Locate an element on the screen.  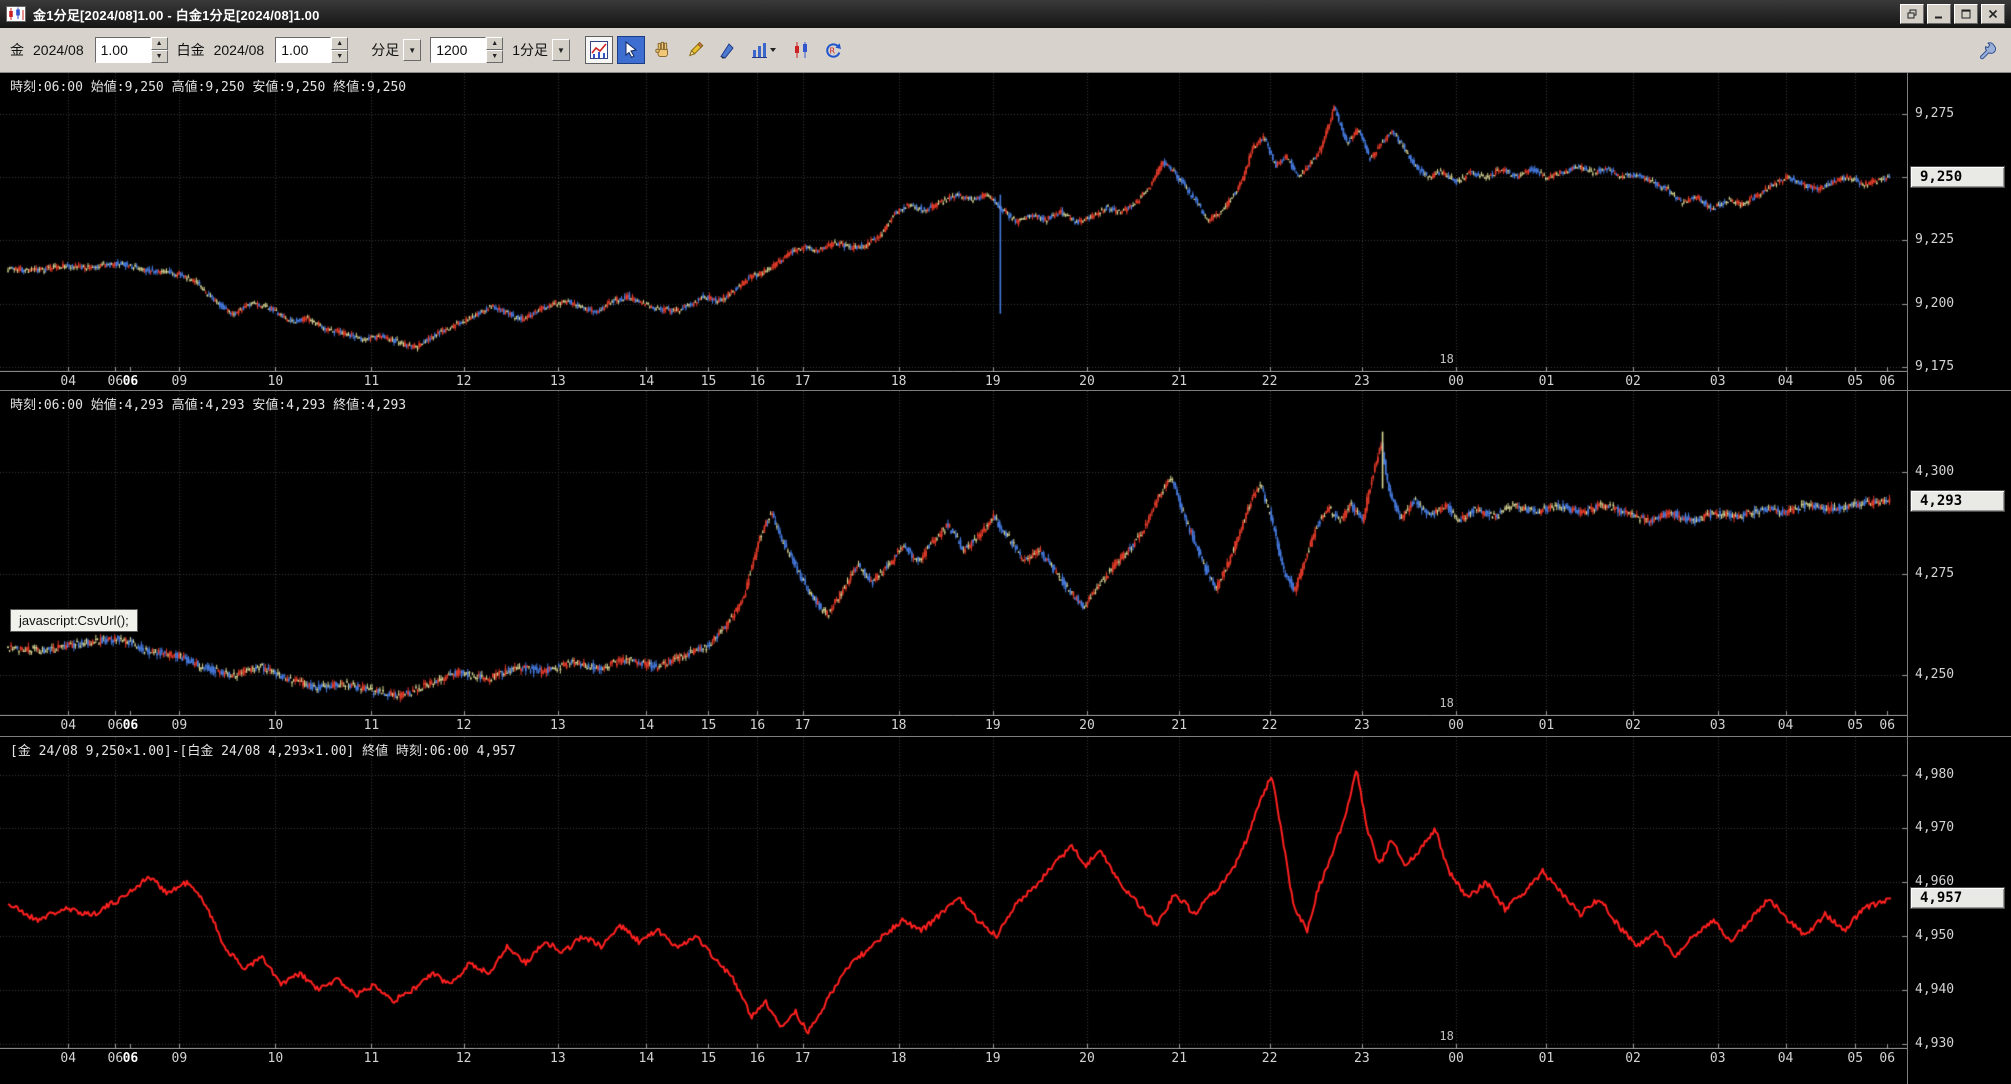
chart-grid-button is located at coordinates (599, 50).